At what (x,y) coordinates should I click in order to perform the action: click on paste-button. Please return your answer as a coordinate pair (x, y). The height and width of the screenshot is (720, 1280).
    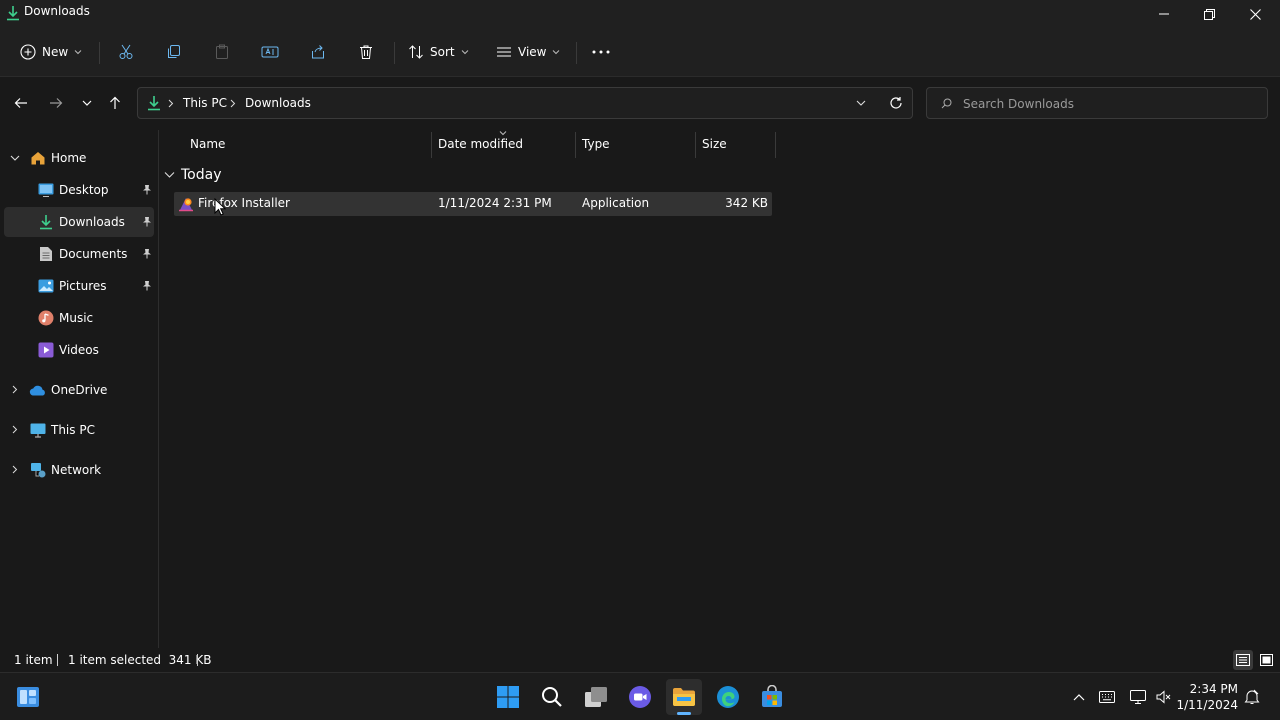
    Looking at the image, I should click on (222, 52).